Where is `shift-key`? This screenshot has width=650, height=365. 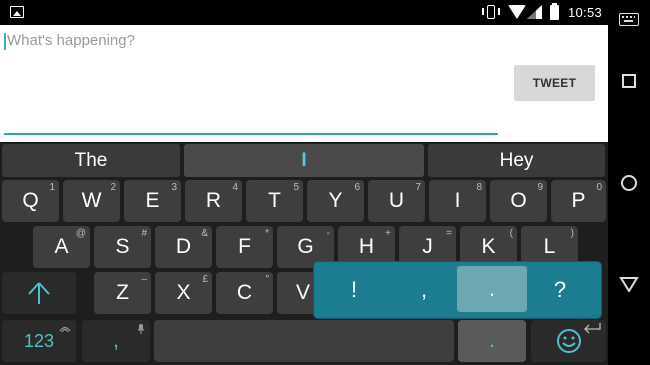 shift-key is located at coordinates (39, 293).